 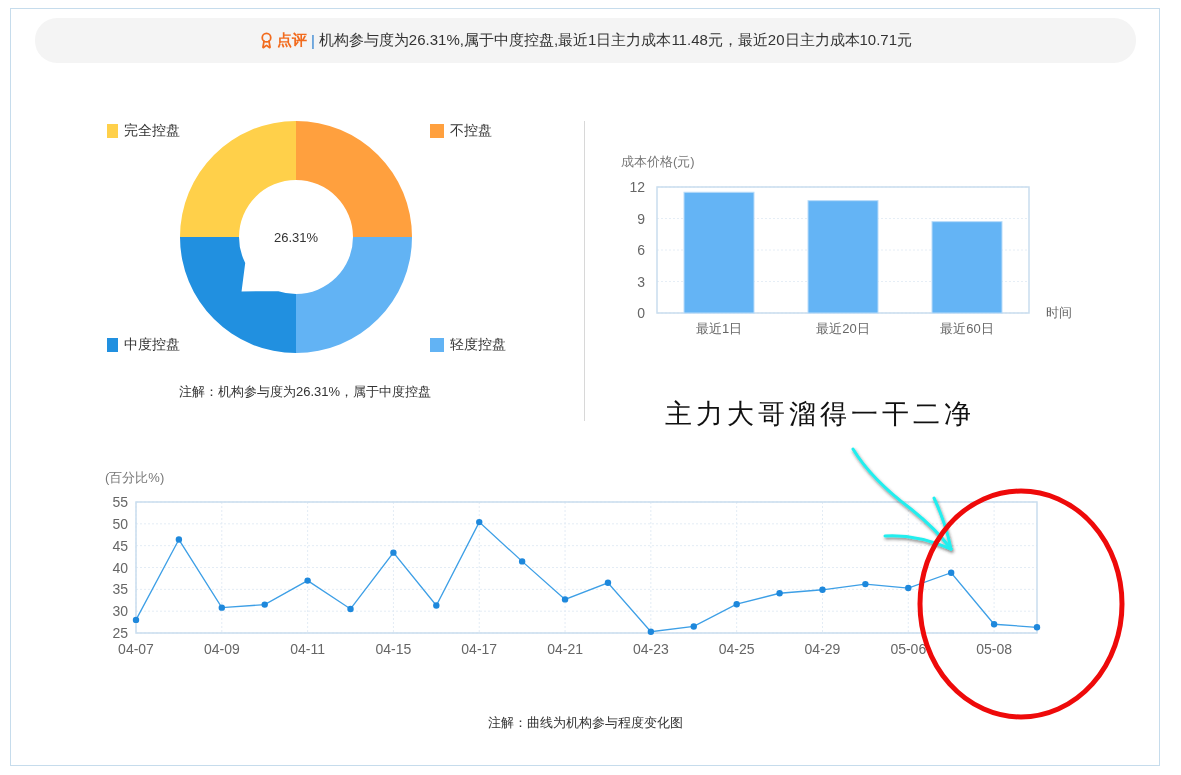 I want to click on tick-label: 40, so click(x=120, y=567).